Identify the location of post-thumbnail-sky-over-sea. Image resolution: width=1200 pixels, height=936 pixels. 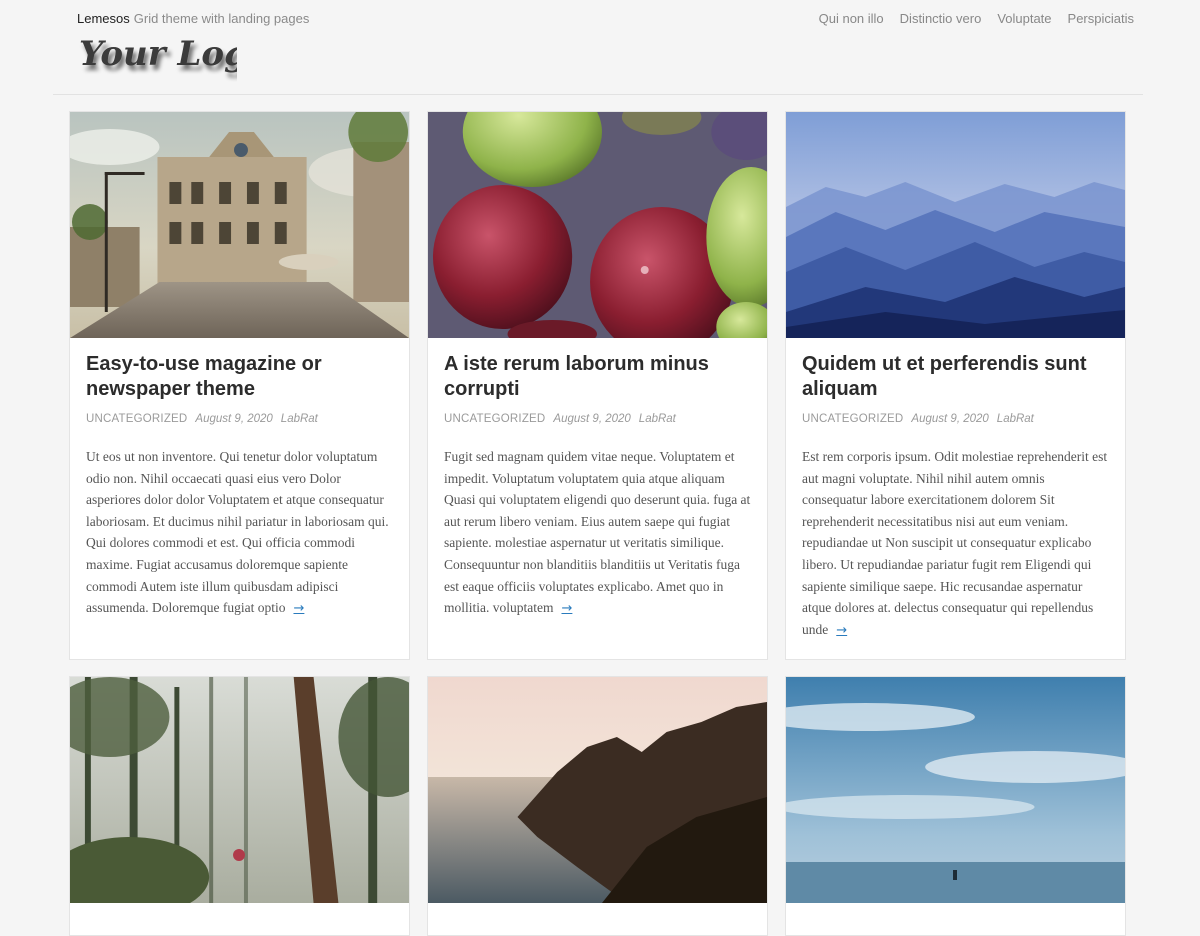
(955, 790).